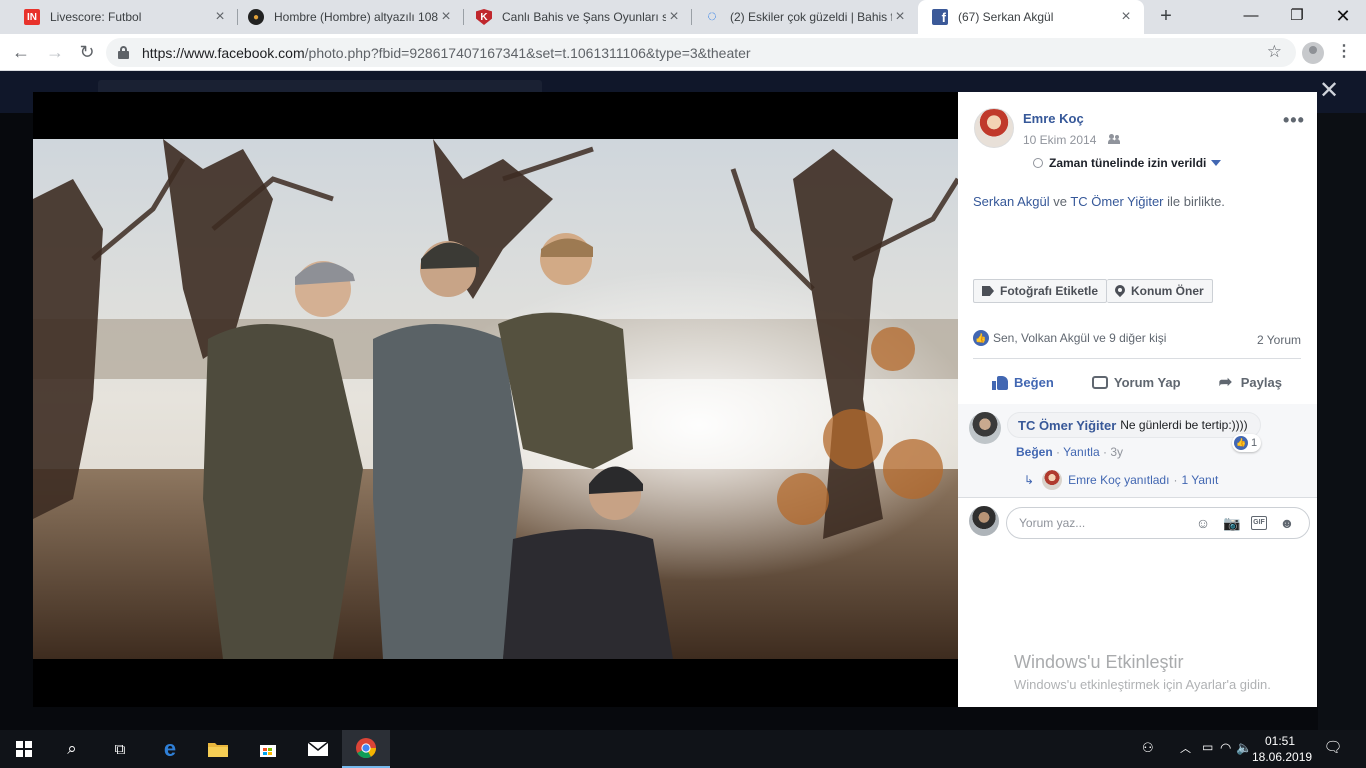  What do you see at coordinates (1216, 163) in the screenshot?
I see `caret-down-icon` at bounding box center [1216, 163].